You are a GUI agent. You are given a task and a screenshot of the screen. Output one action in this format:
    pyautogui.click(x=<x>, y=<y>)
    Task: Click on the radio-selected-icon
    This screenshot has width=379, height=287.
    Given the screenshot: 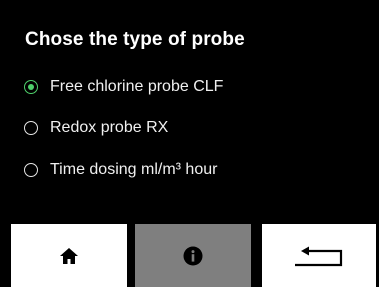 What is the action you would take?
    pyautogui.click(x=31, y=87)
    